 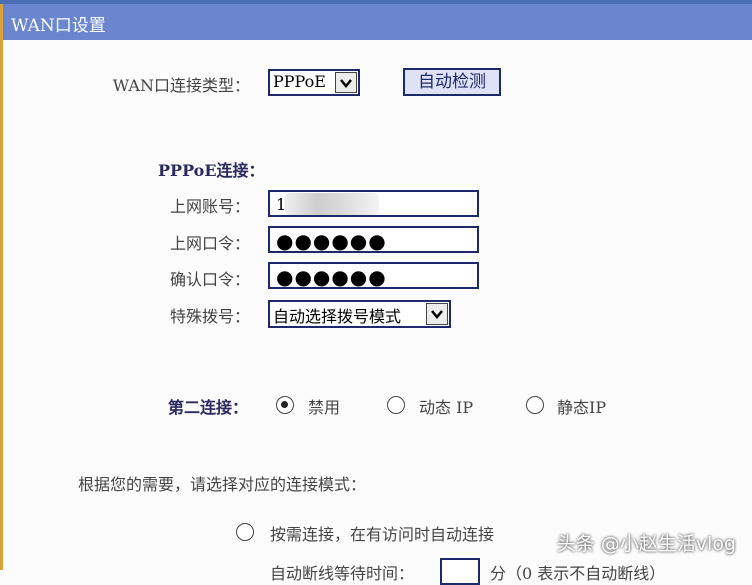 I want to click on wan-type-value: PPPoE, so click(x=299, y=81).